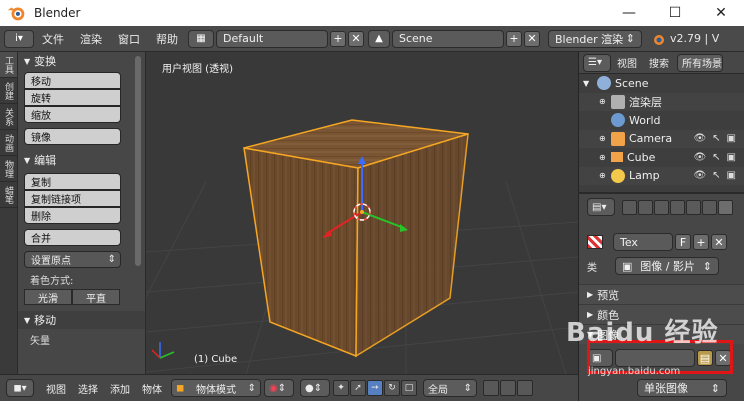 The height and width of the screenshot is (401, 744). I want to click on tab-animation: 动画, so click(8, 143).